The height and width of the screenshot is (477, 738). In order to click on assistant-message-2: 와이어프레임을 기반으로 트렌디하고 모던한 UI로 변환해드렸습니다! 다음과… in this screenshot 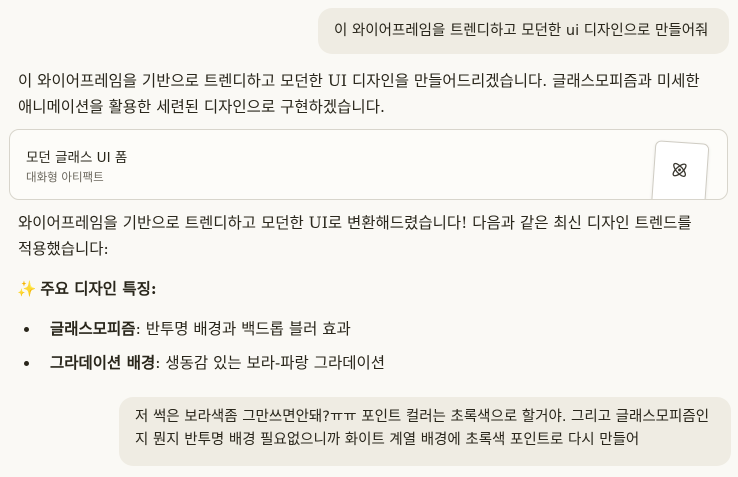, I will do `click(355, 236)`.